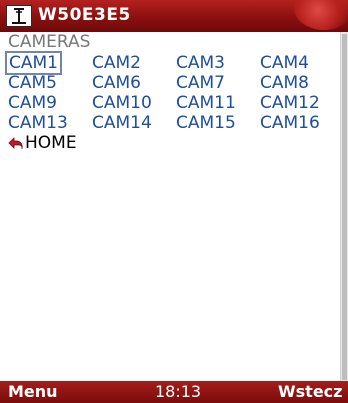  Describe the element at coordinates (38, 123) in the screenshot. I see `camera-link-13: CAM13` at that location.